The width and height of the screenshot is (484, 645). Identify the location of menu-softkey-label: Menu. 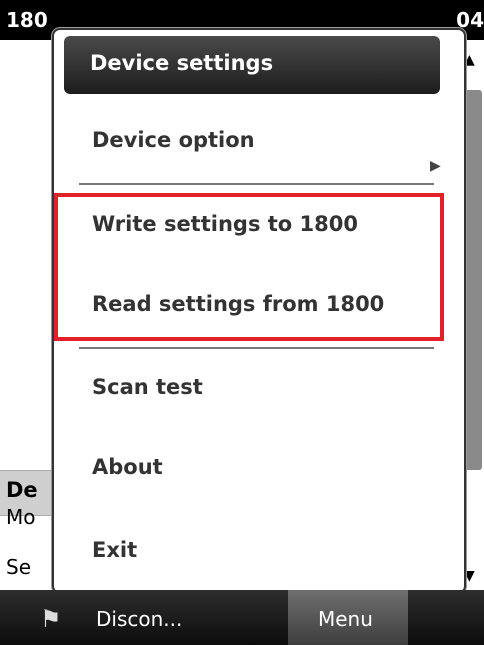
(345, 619).